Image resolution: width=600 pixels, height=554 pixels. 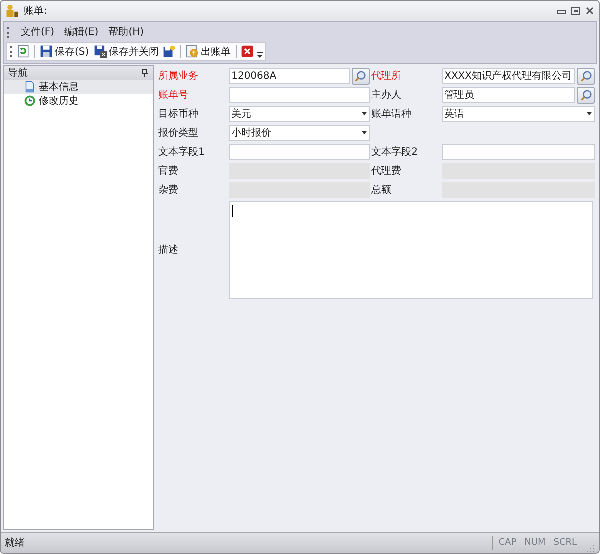 What do you see at coordinates (30, 101) in the screenshot?
I see `clock-icon` at bounding box center [30, 101].